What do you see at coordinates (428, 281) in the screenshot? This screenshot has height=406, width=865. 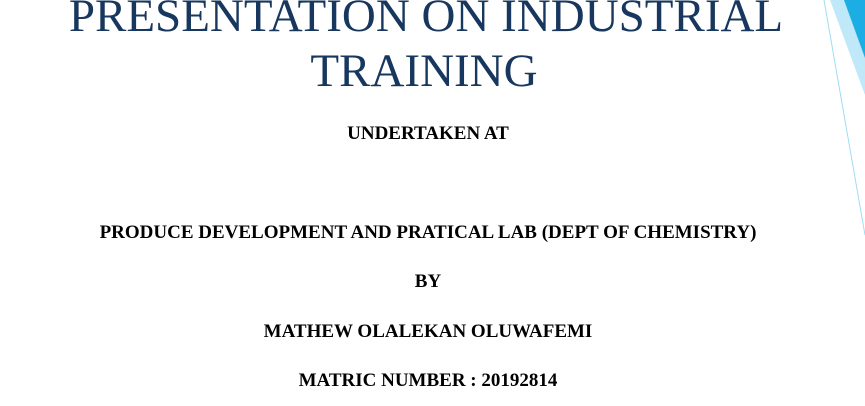 I see `by-label: BY` at bounding box center [428, 281].